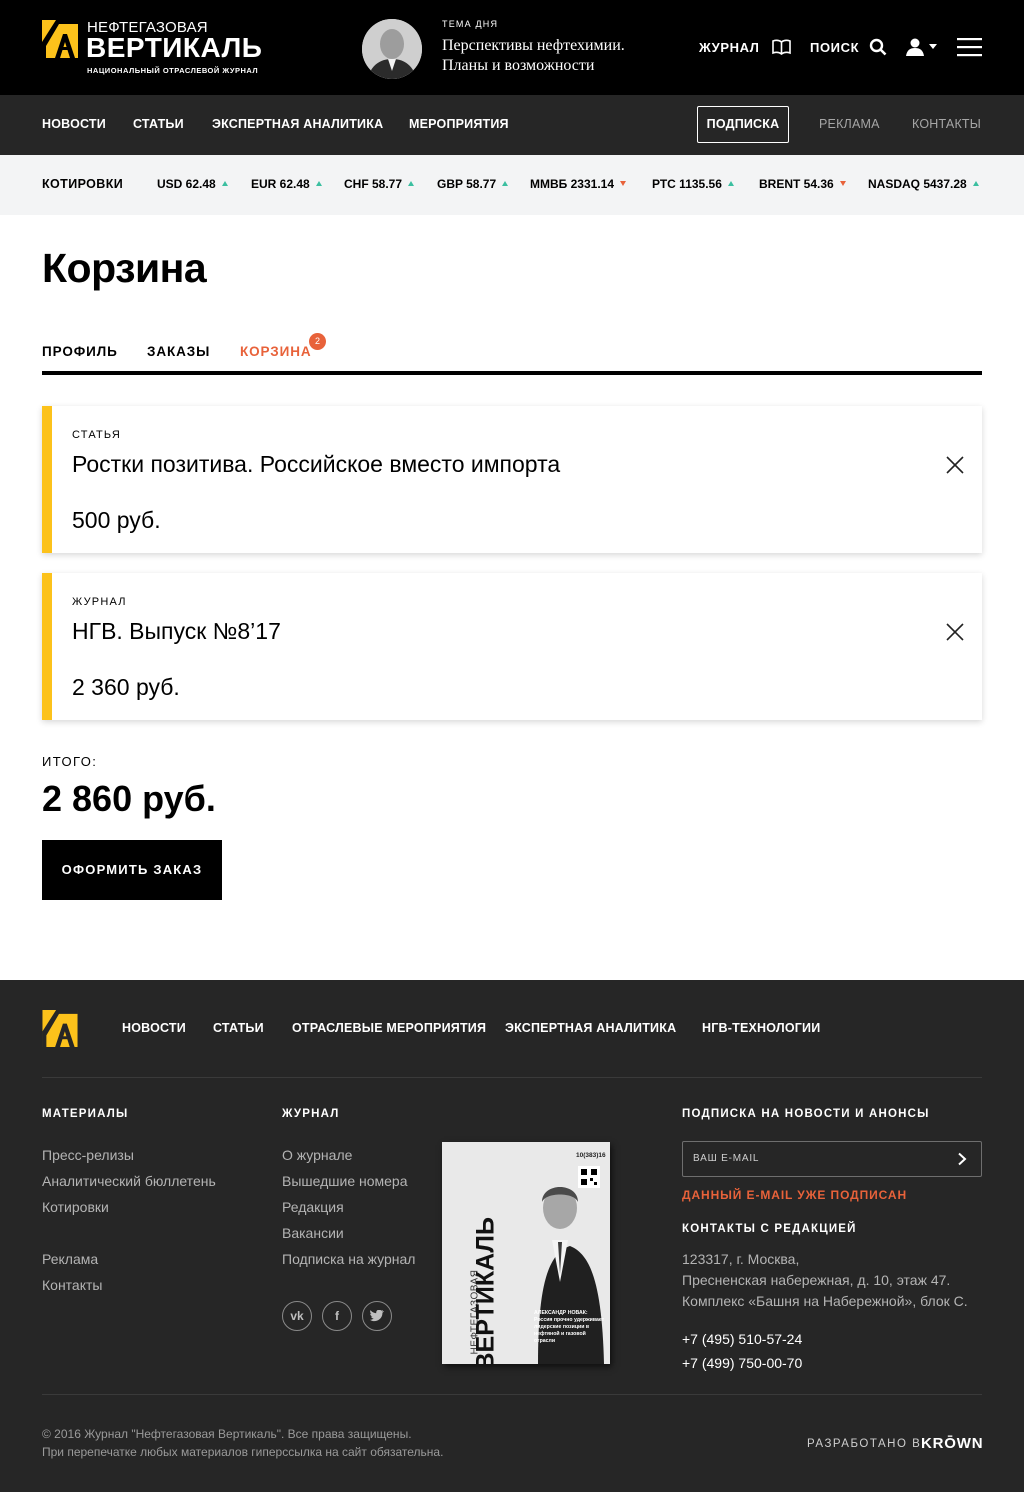 The width and height of the screenshot is (1024, 1492). Describe the element at coordinates (741, 1259) in the screenshot. I see `address-line: 123317, г. Москва,` at that location.